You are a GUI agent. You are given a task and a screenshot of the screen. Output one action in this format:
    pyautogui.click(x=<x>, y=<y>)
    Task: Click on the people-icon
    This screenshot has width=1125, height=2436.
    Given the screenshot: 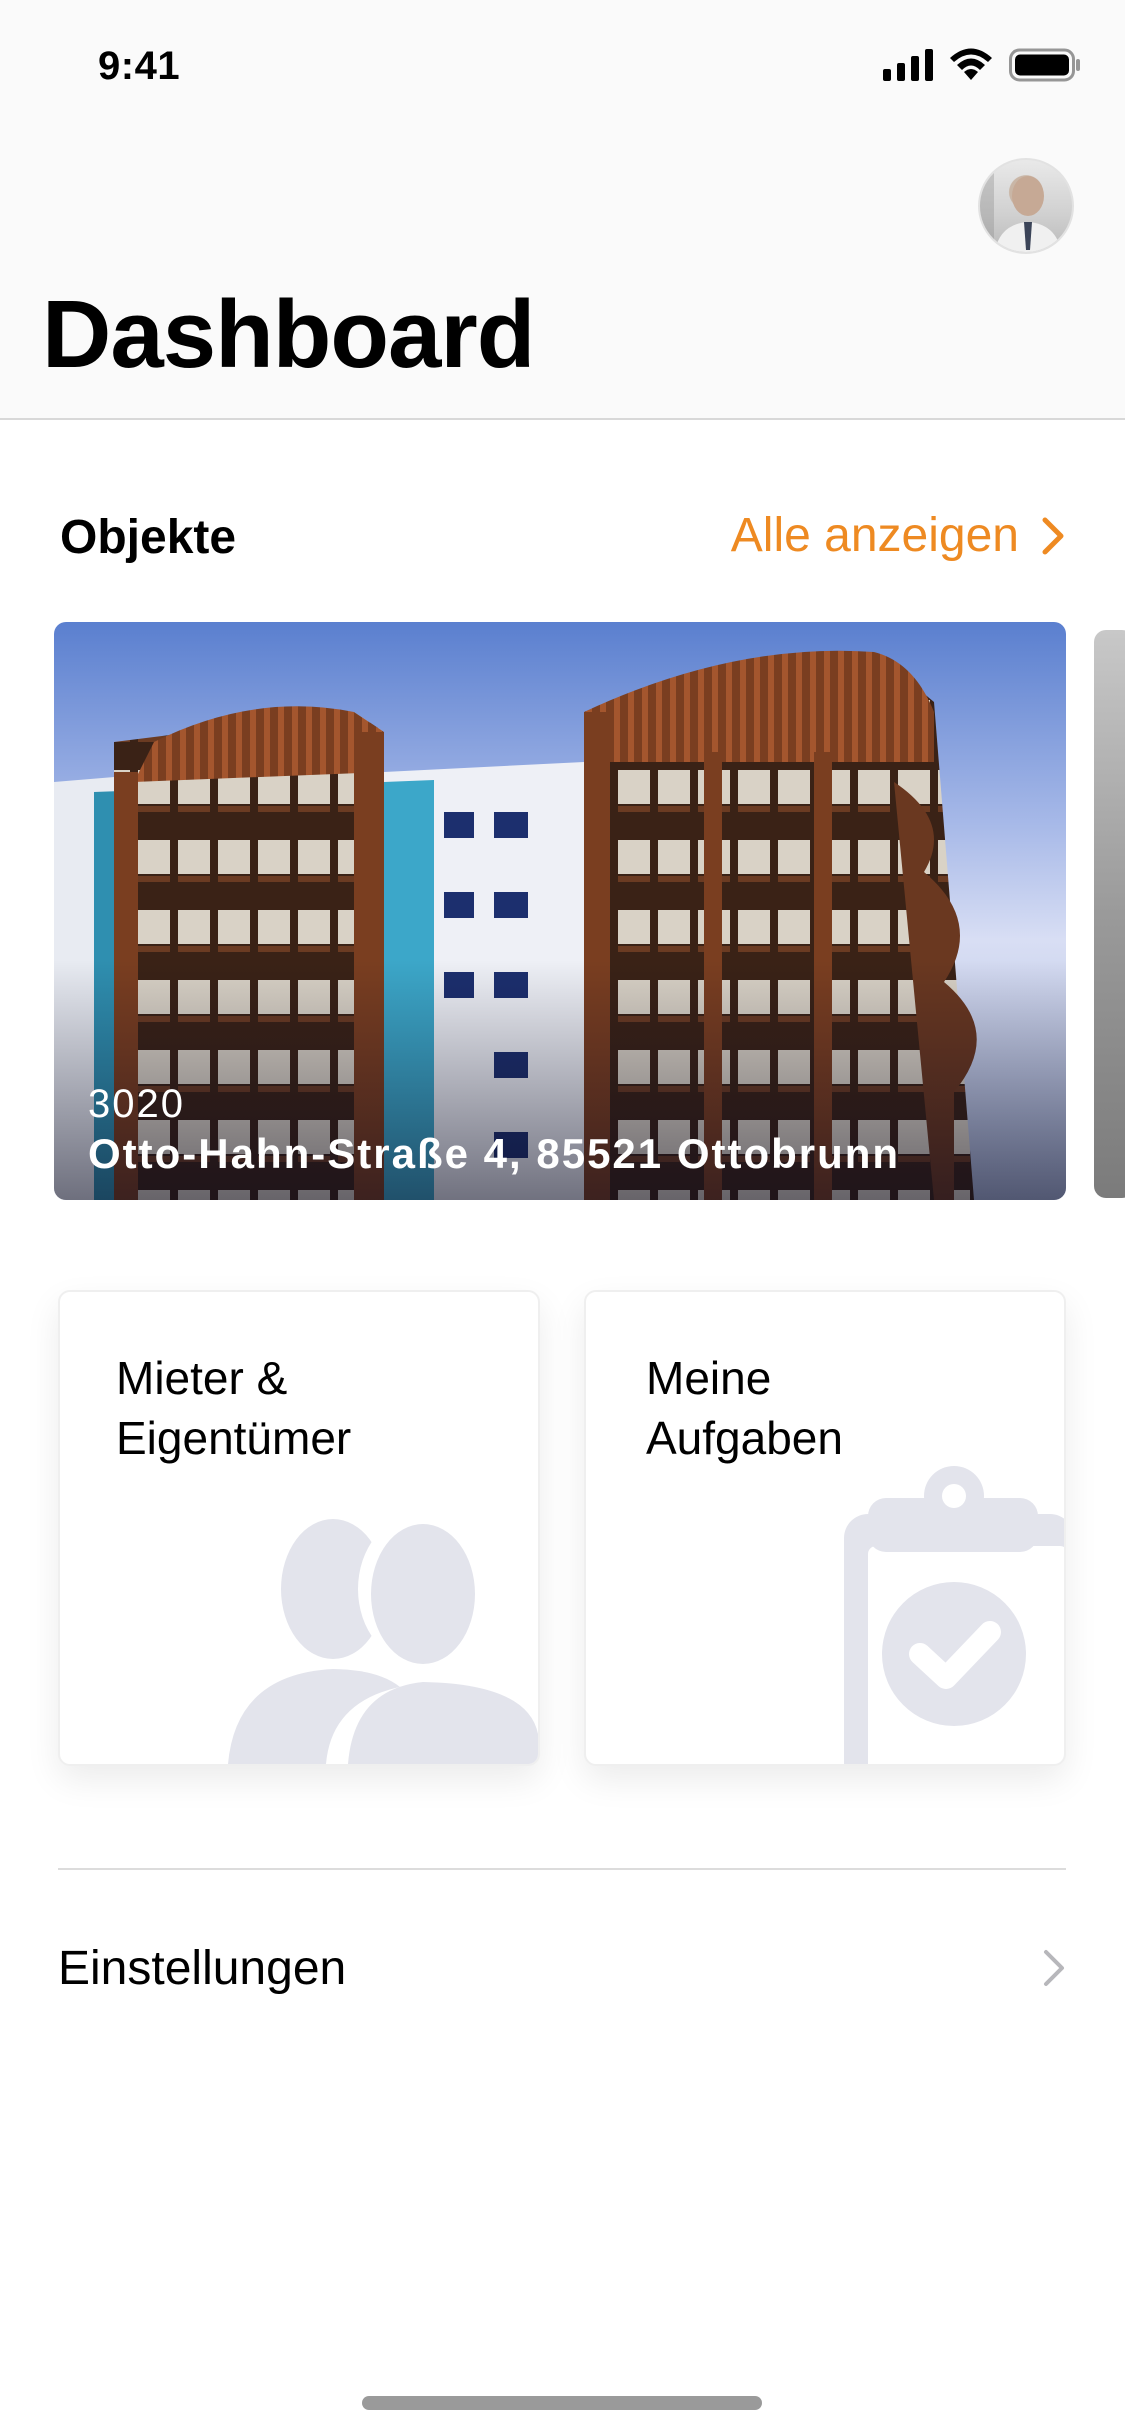 What is the action you would take?
    pyautogui.click(x=383, y=1639)
    